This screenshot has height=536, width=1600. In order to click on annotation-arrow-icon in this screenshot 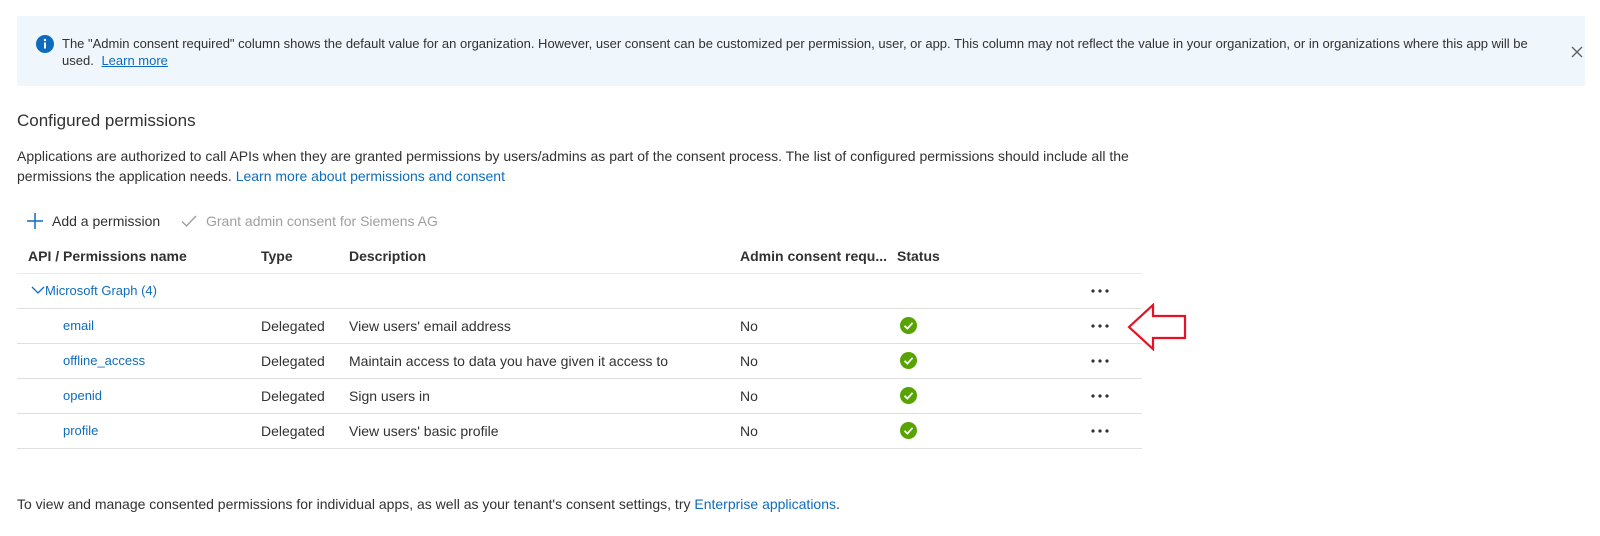, I will do `click(1157, 327)`.